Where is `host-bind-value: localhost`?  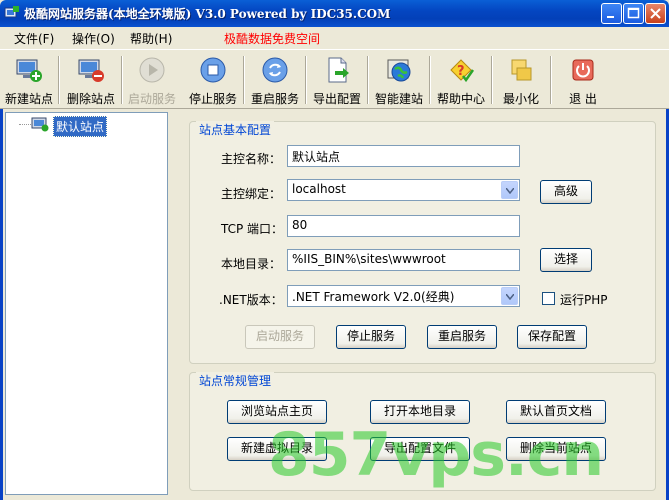
host-bind-value: localhost is located at coordinates (319, 189).